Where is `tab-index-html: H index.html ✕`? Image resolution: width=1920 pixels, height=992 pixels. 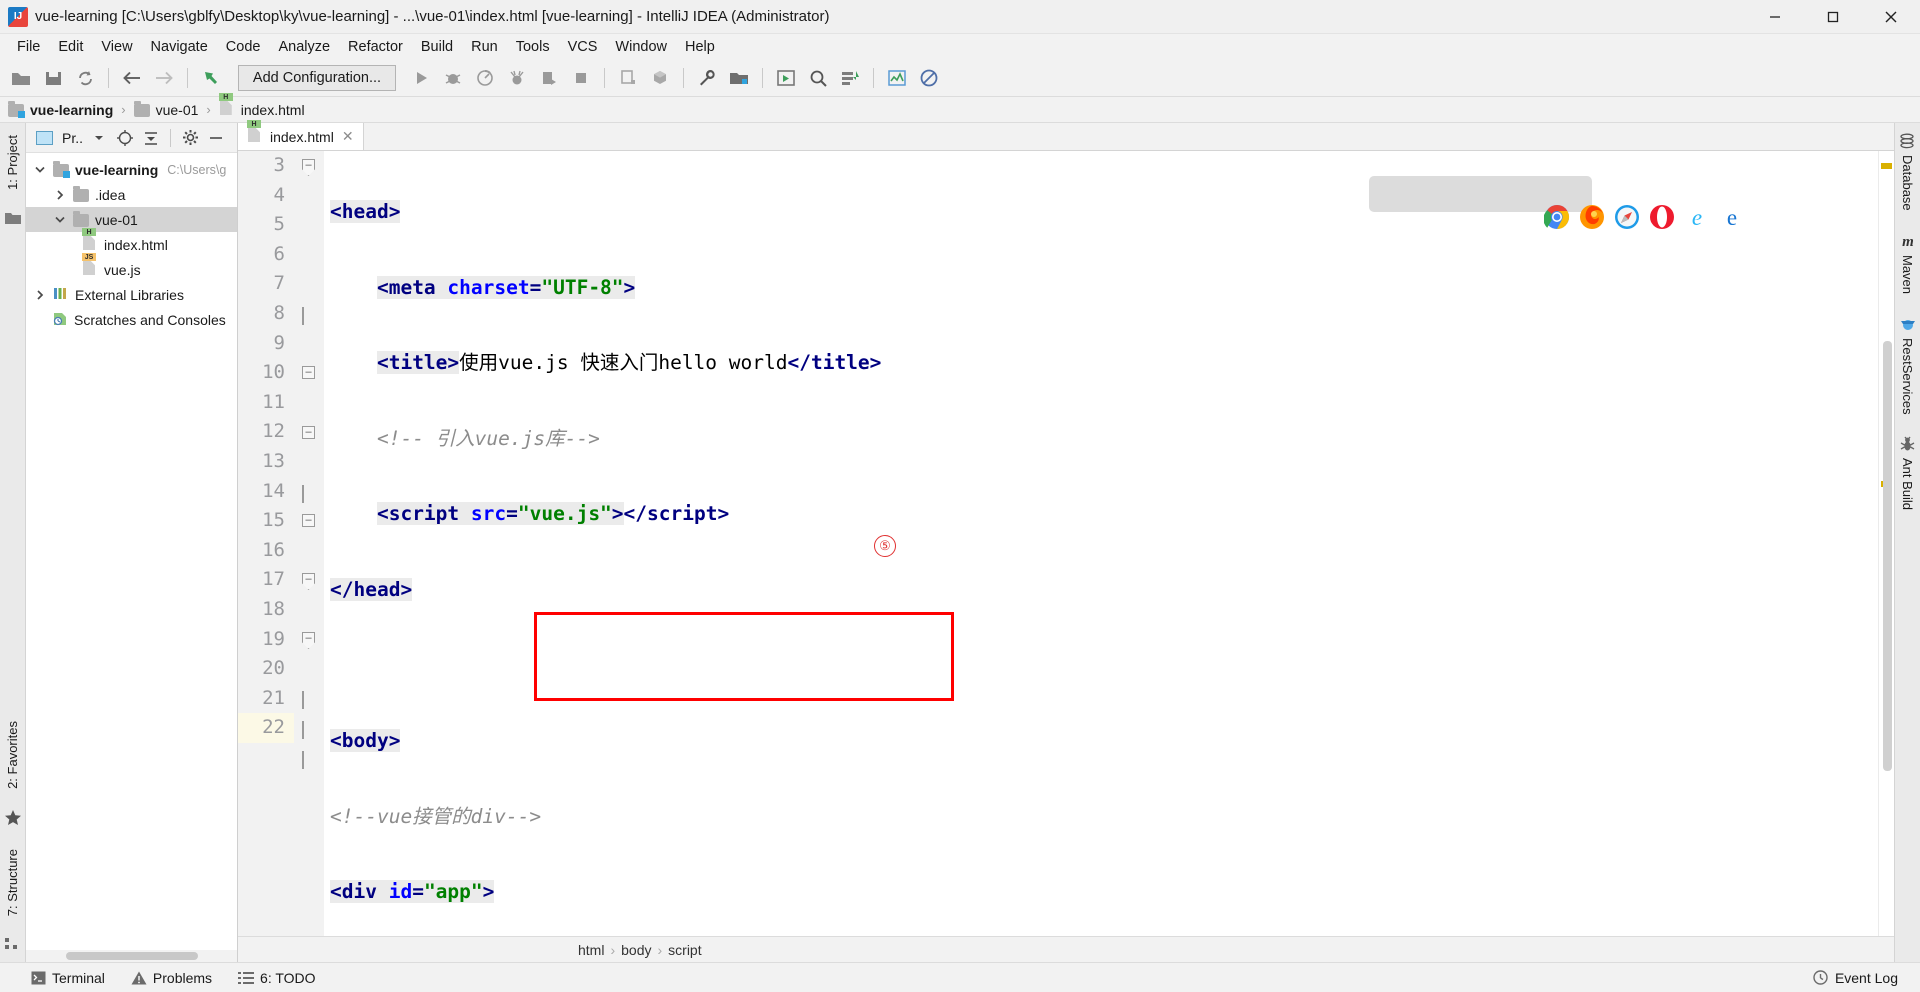
tab-index-html: H index.html ✕ is located at coordinates (301, 135).